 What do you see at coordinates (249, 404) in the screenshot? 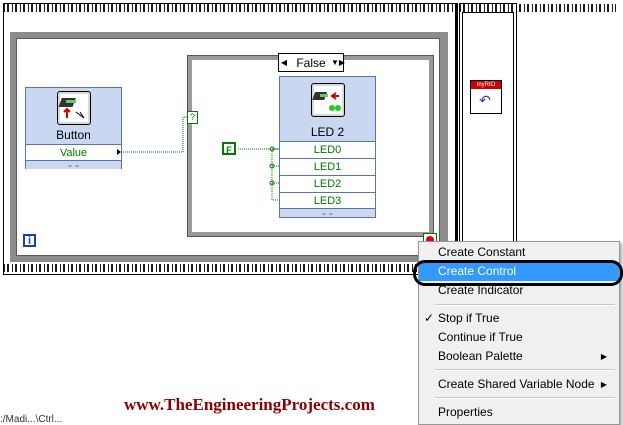
I see `watermark: www.TheEngineeringProjects.com` at bounding box center [249, 404].